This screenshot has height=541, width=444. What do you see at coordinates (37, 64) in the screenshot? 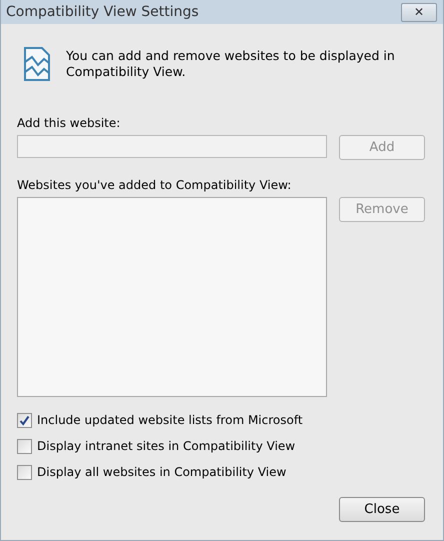
I see `document-chart-icon` at bounding box center [37, 64].